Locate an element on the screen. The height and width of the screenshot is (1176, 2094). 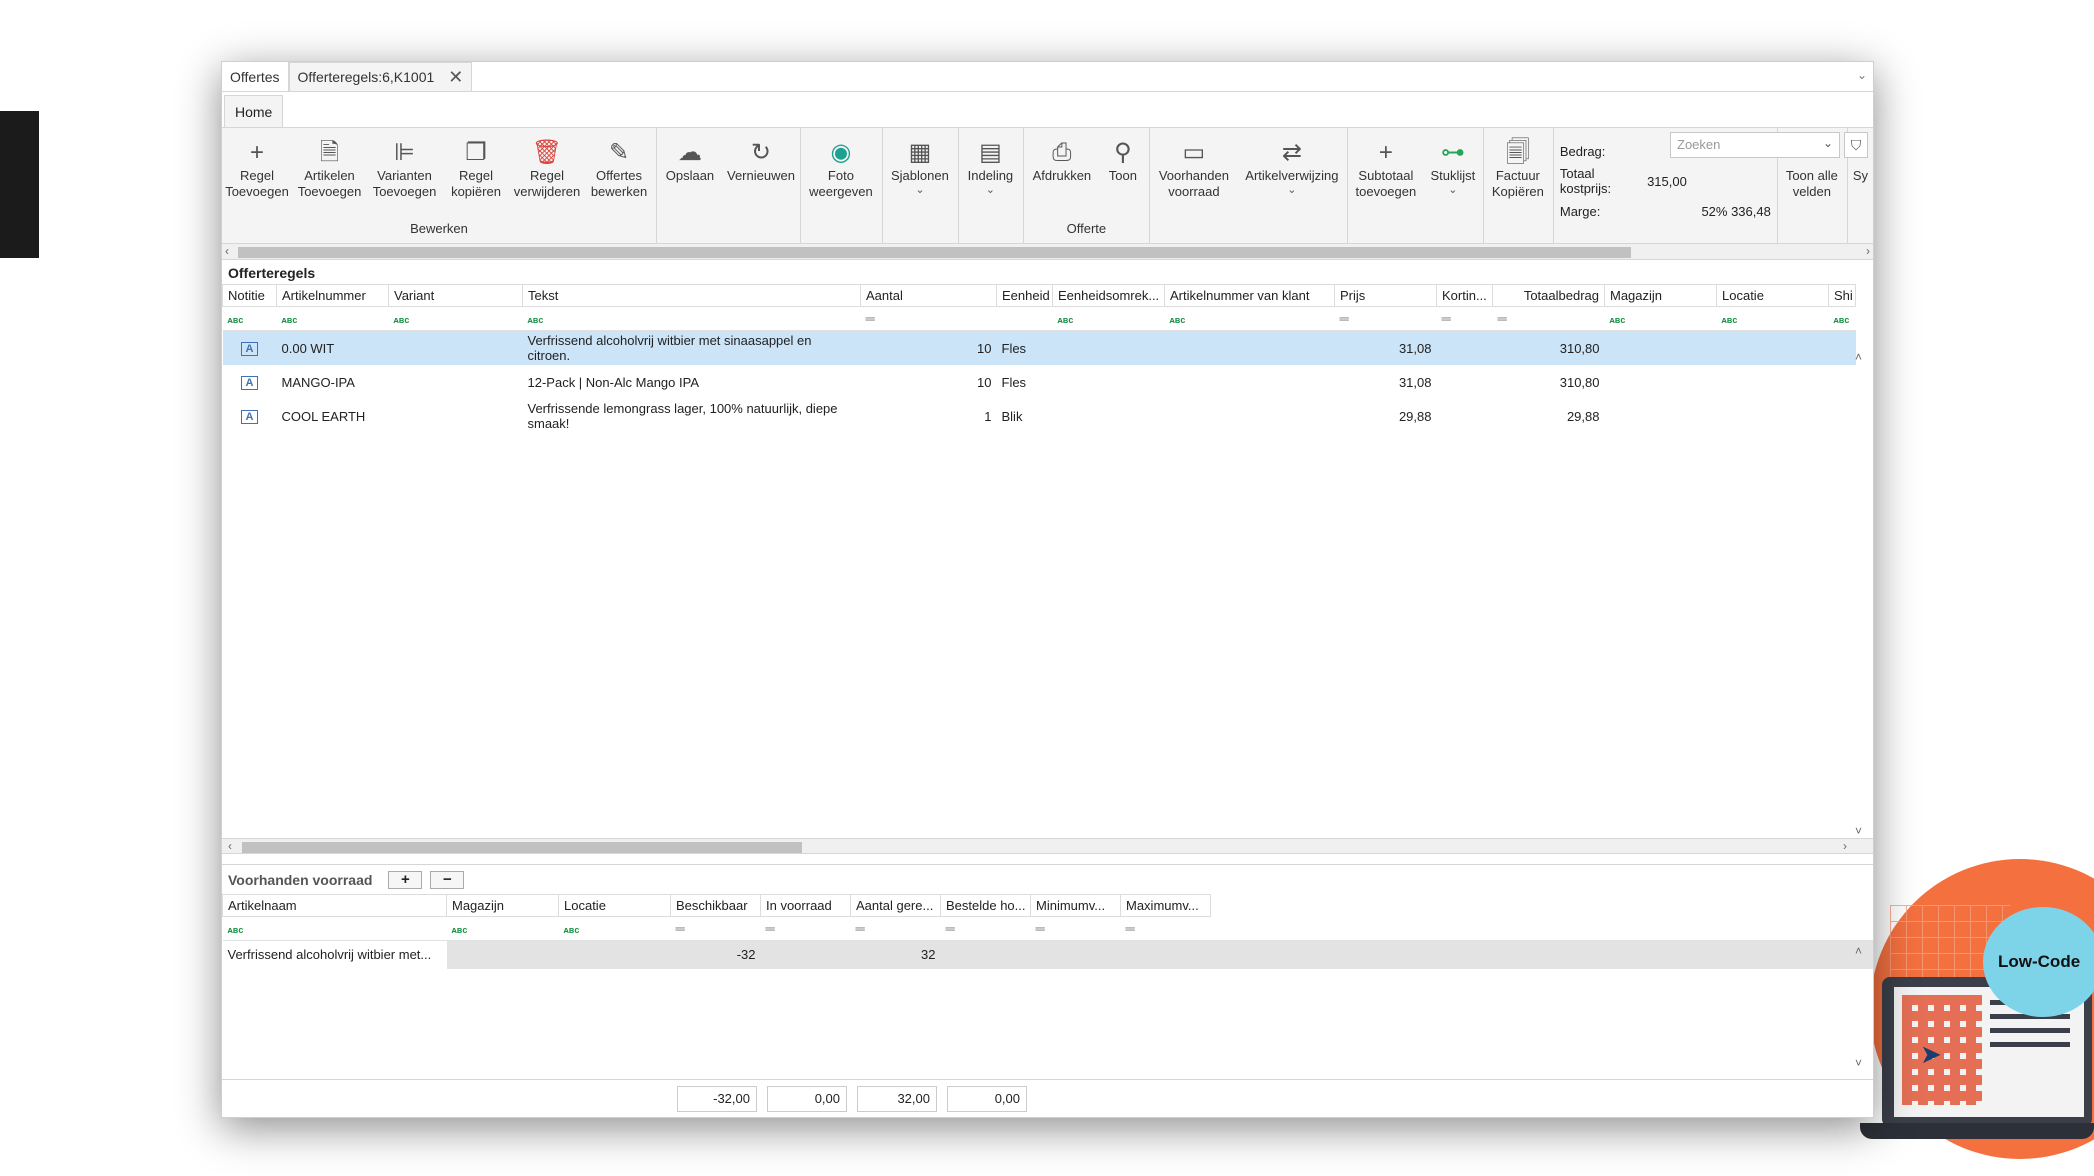
regel-kopieren-button: ❐ Regel kopiëren is located at coordinates (476, 174).